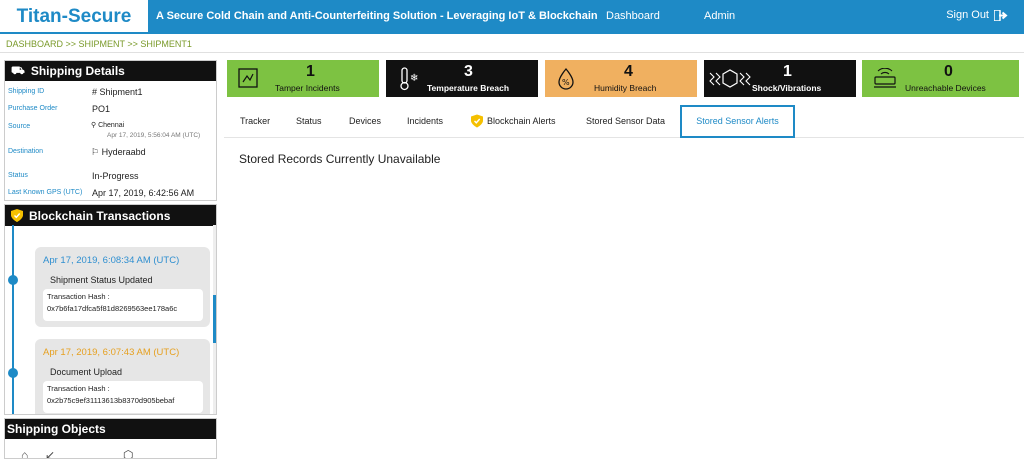 This screenshot has width=1024, height=459. What do you see at coordinates (625, 88) in the screenshot?
I see `humidity-label: Humidity Breach` at bounding box center [625, 88].